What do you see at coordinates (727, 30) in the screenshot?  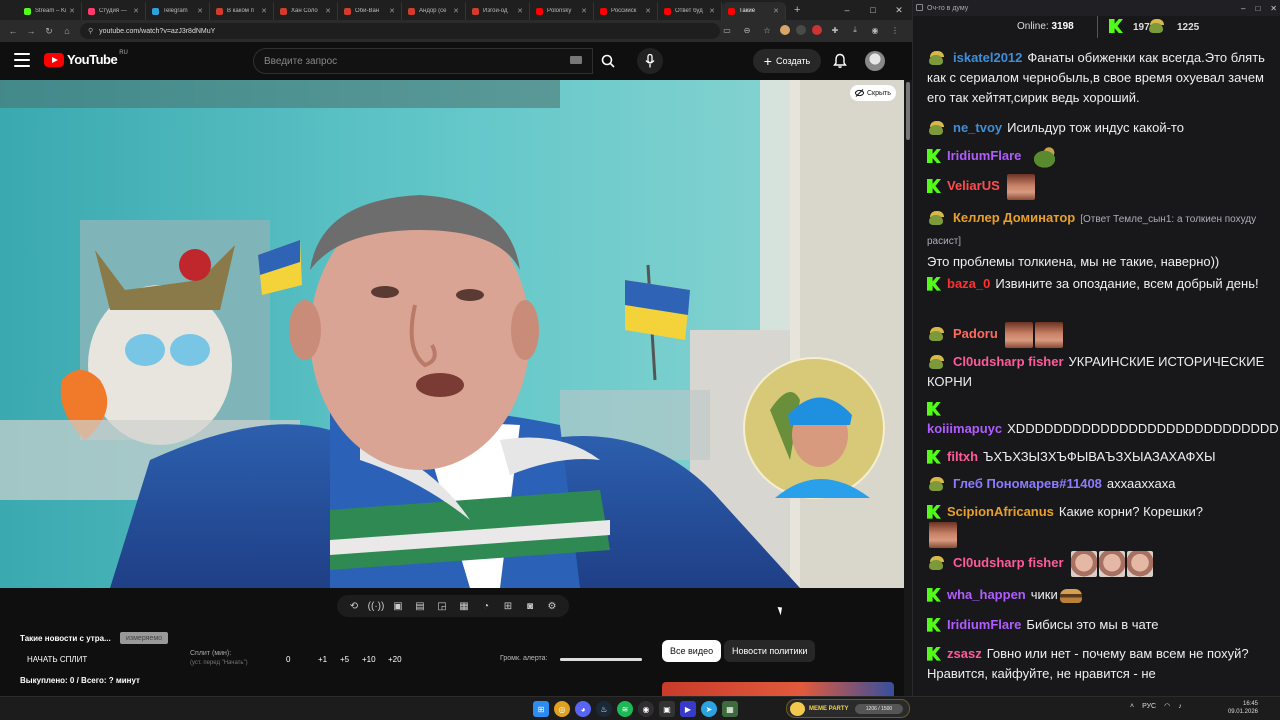 I see `install-icon: ▭` at bounding box center [727, 30].